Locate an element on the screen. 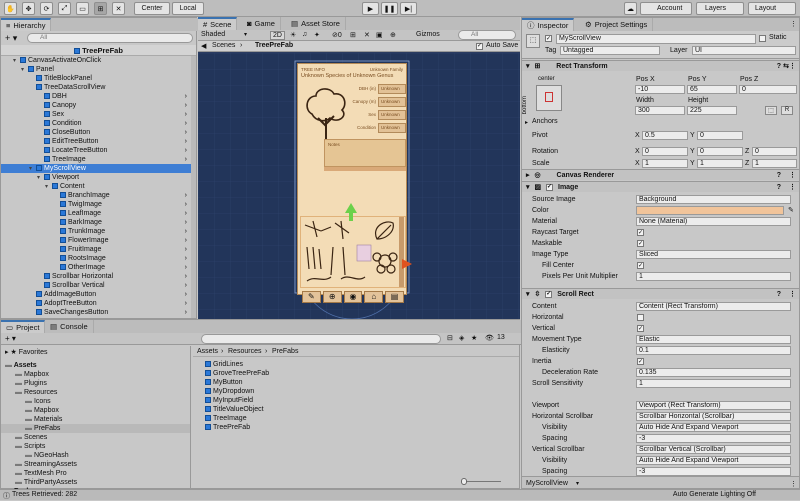  hierarchy-item: Condition › is located at coordinates (96, 123).